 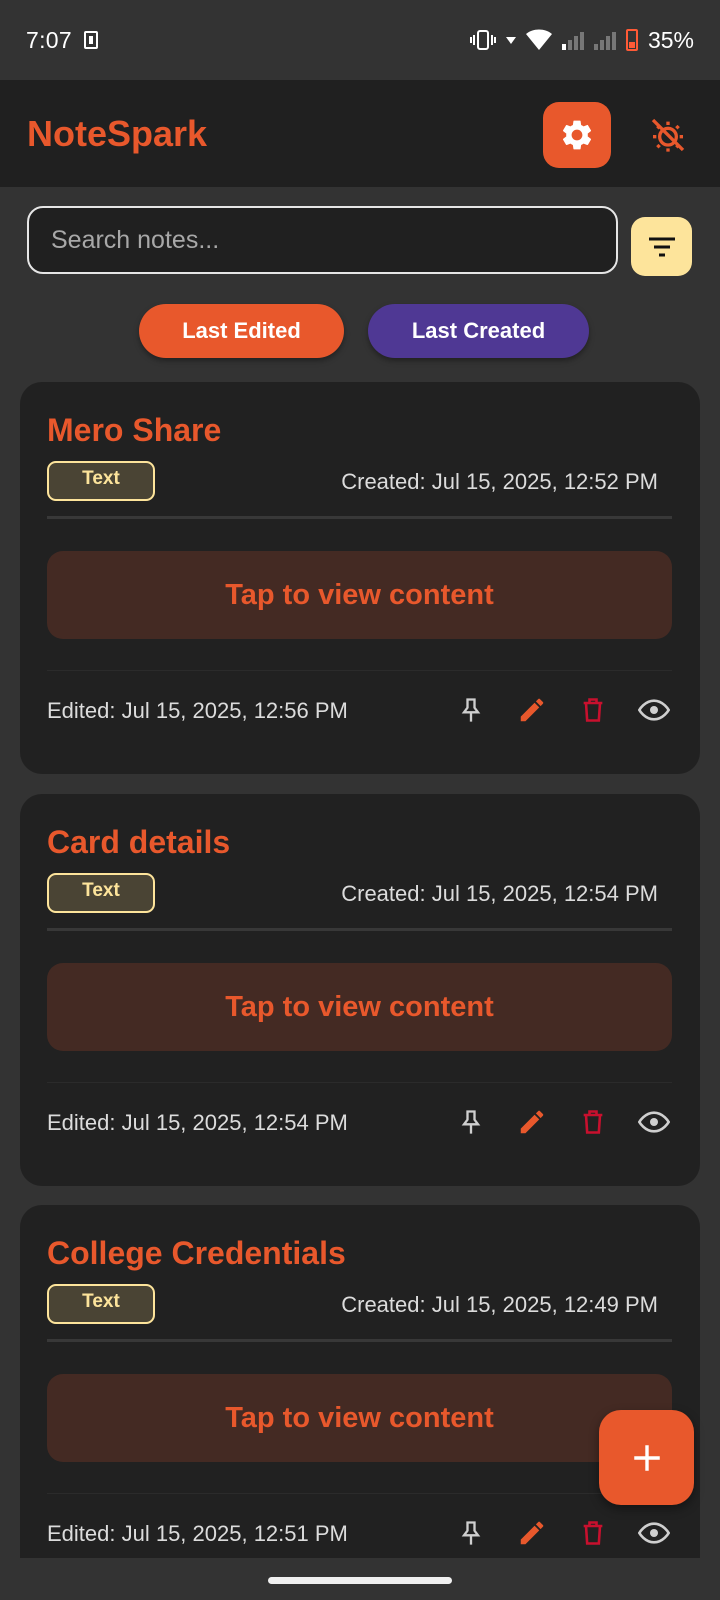 I want to click on data-arrow-icon, so click(x=510, y=40).